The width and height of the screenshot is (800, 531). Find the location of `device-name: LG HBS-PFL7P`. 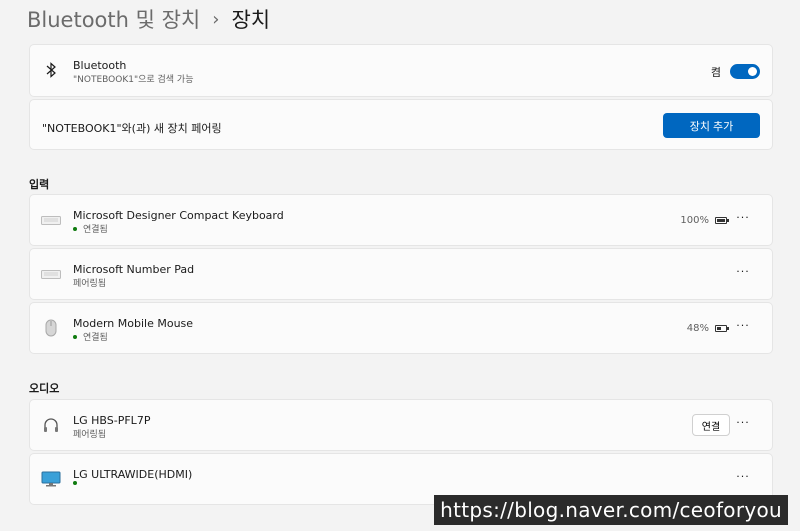

device-name: LG HBS-PFL7P is located at coordinates (112, 420).